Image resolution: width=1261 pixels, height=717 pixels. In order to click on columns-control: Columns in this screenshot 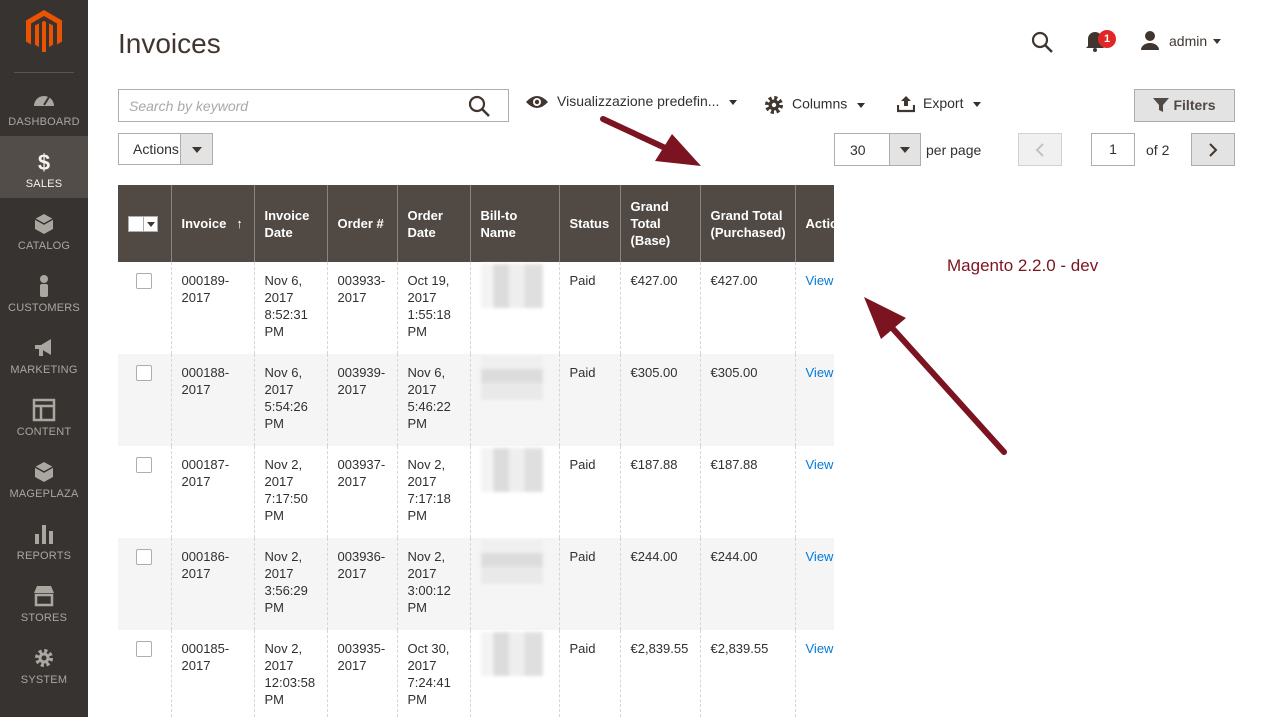, I will do `click(815, 105)`.